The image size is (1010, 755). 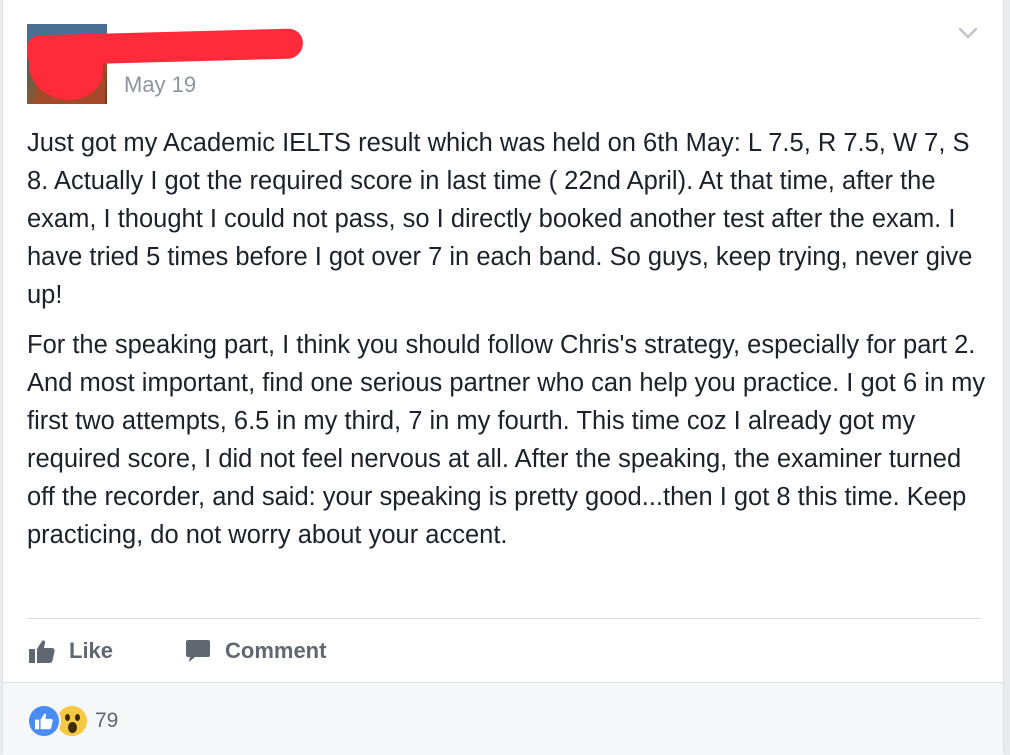 I want to click on like-reaction-icon, so click(x=44, y=721).